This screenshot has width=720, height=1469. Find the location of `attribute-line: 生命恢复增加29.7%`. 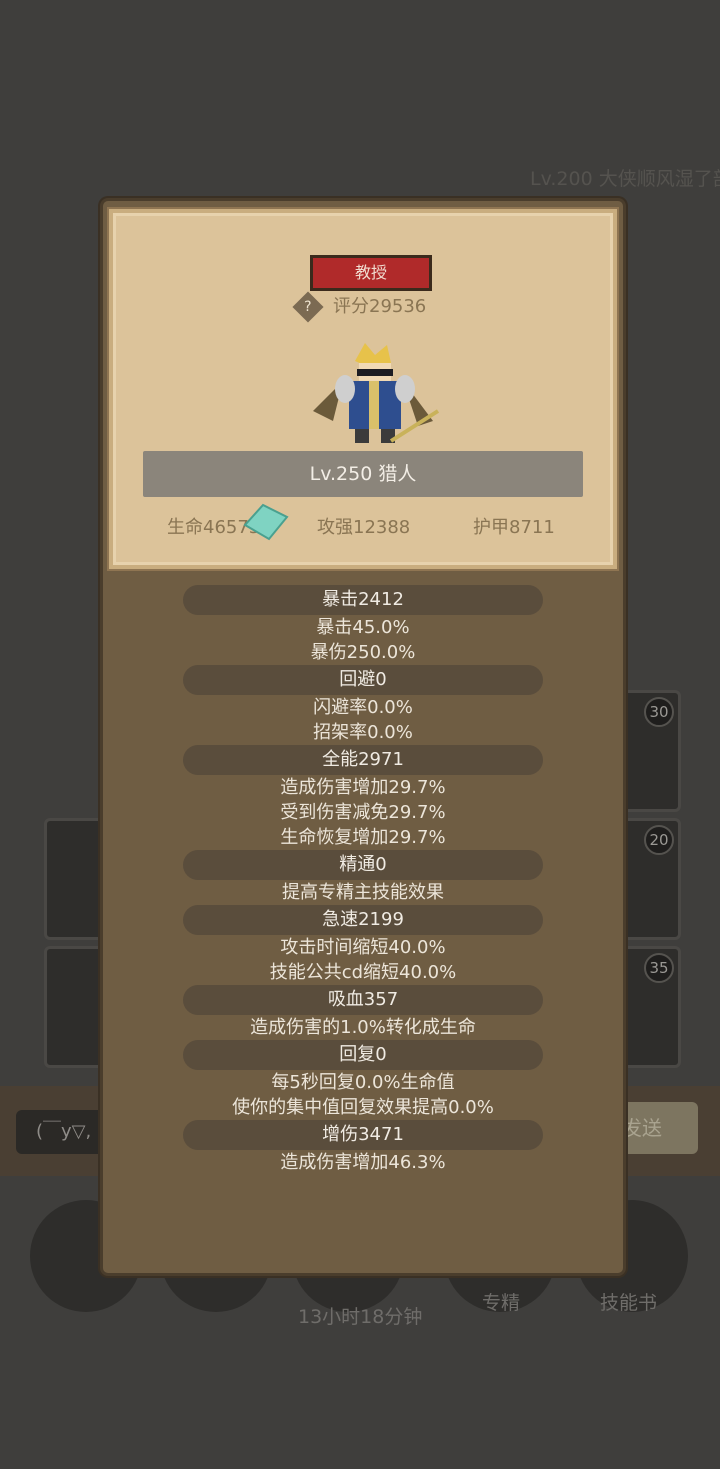

attribute-line: 生命恢复增加29.7% is located at coordinates (363, 837).